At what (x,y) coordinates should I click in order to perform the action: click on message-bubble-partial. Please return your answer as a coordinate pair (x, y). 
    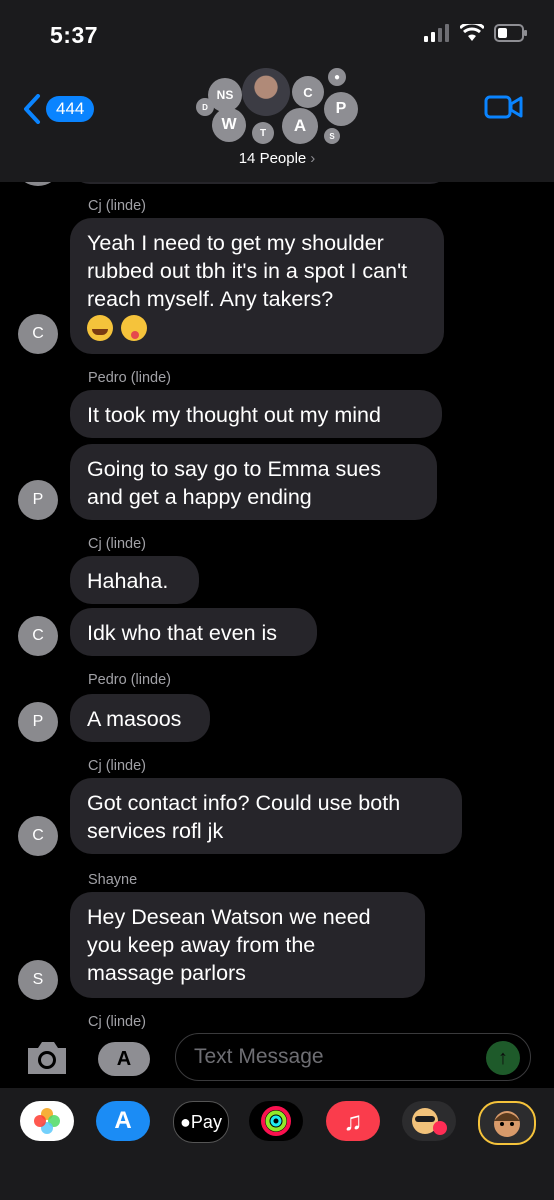
    Looking at the image, I should click on (260, 183).